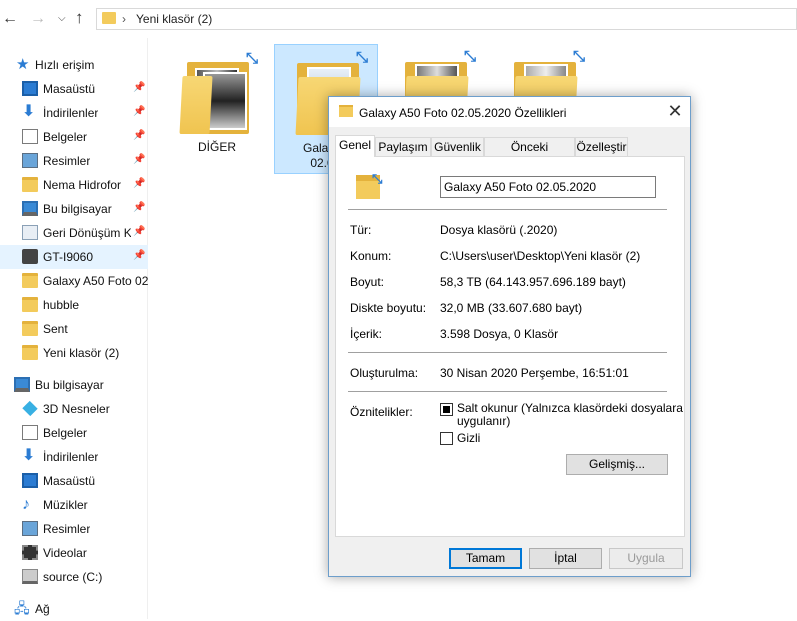 The height and width of the screenshot is (621, 797). What do you see at coordinates (30, 256) in the screenshot?
I see `camera-device-icon` at bounding box center [30, 256].